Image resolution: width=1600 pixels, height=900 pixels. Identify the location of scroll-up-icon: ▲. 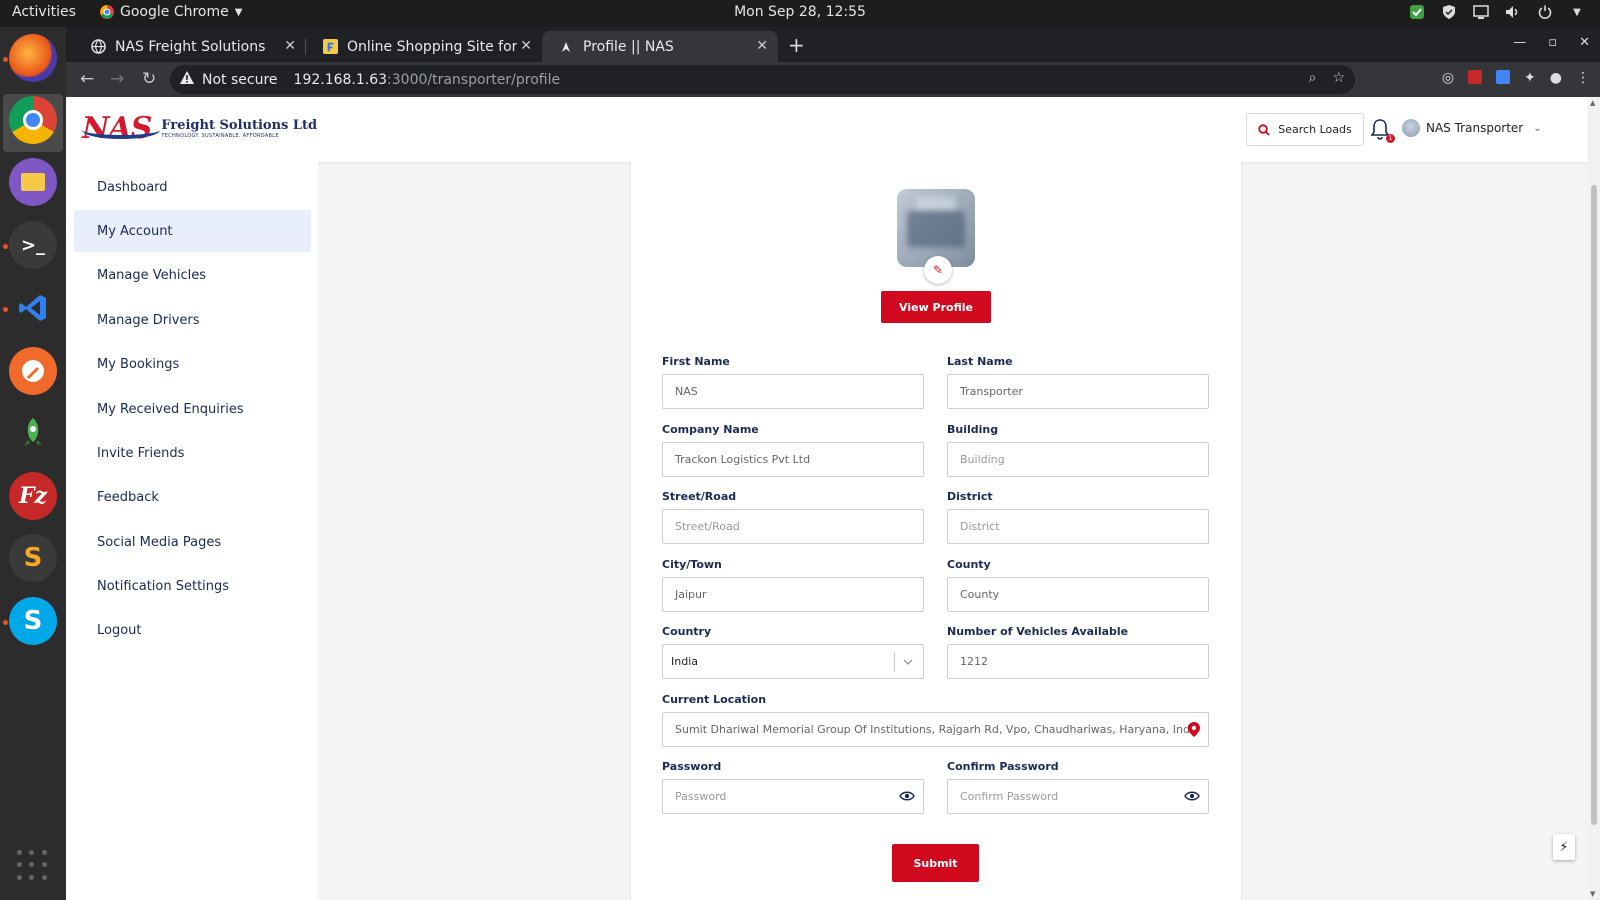
(1592, 103).